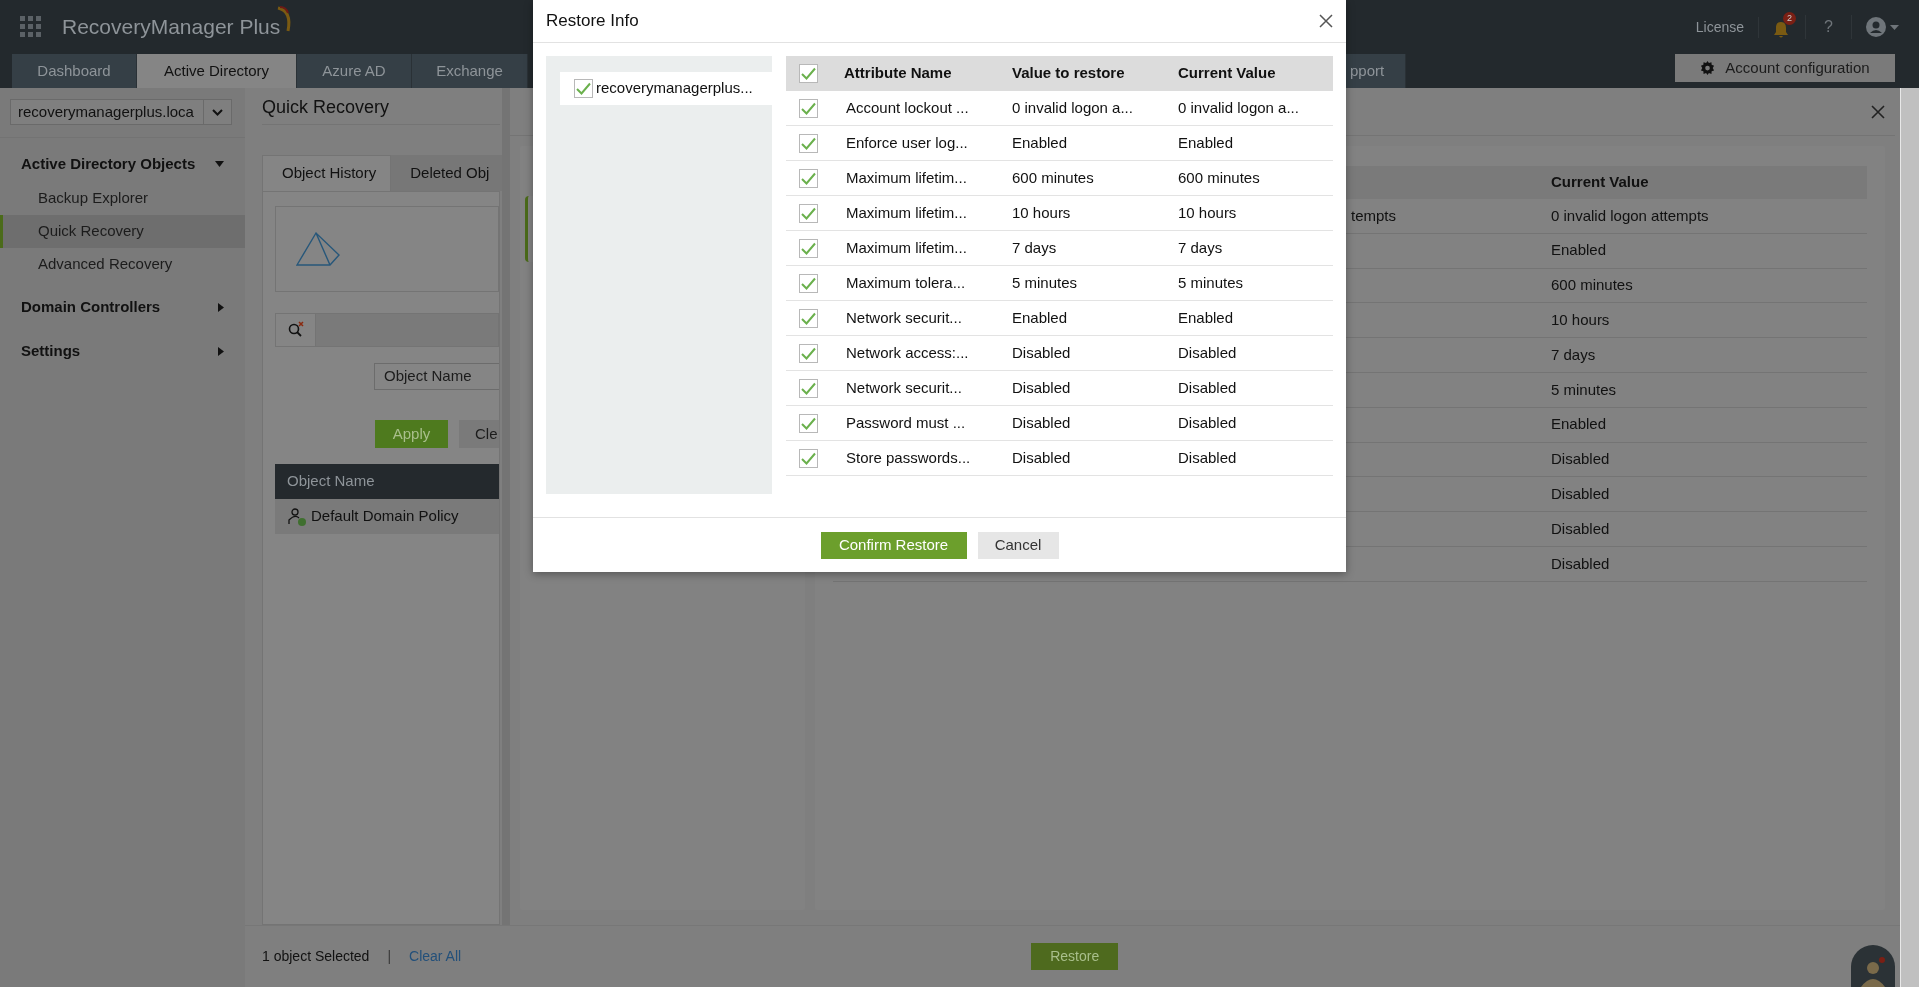 The height and width of the screenshot is (987, 1919). Describe the element at coordinates (479, 434) in the screenshot. I see `clear-button: Cle` at that location.